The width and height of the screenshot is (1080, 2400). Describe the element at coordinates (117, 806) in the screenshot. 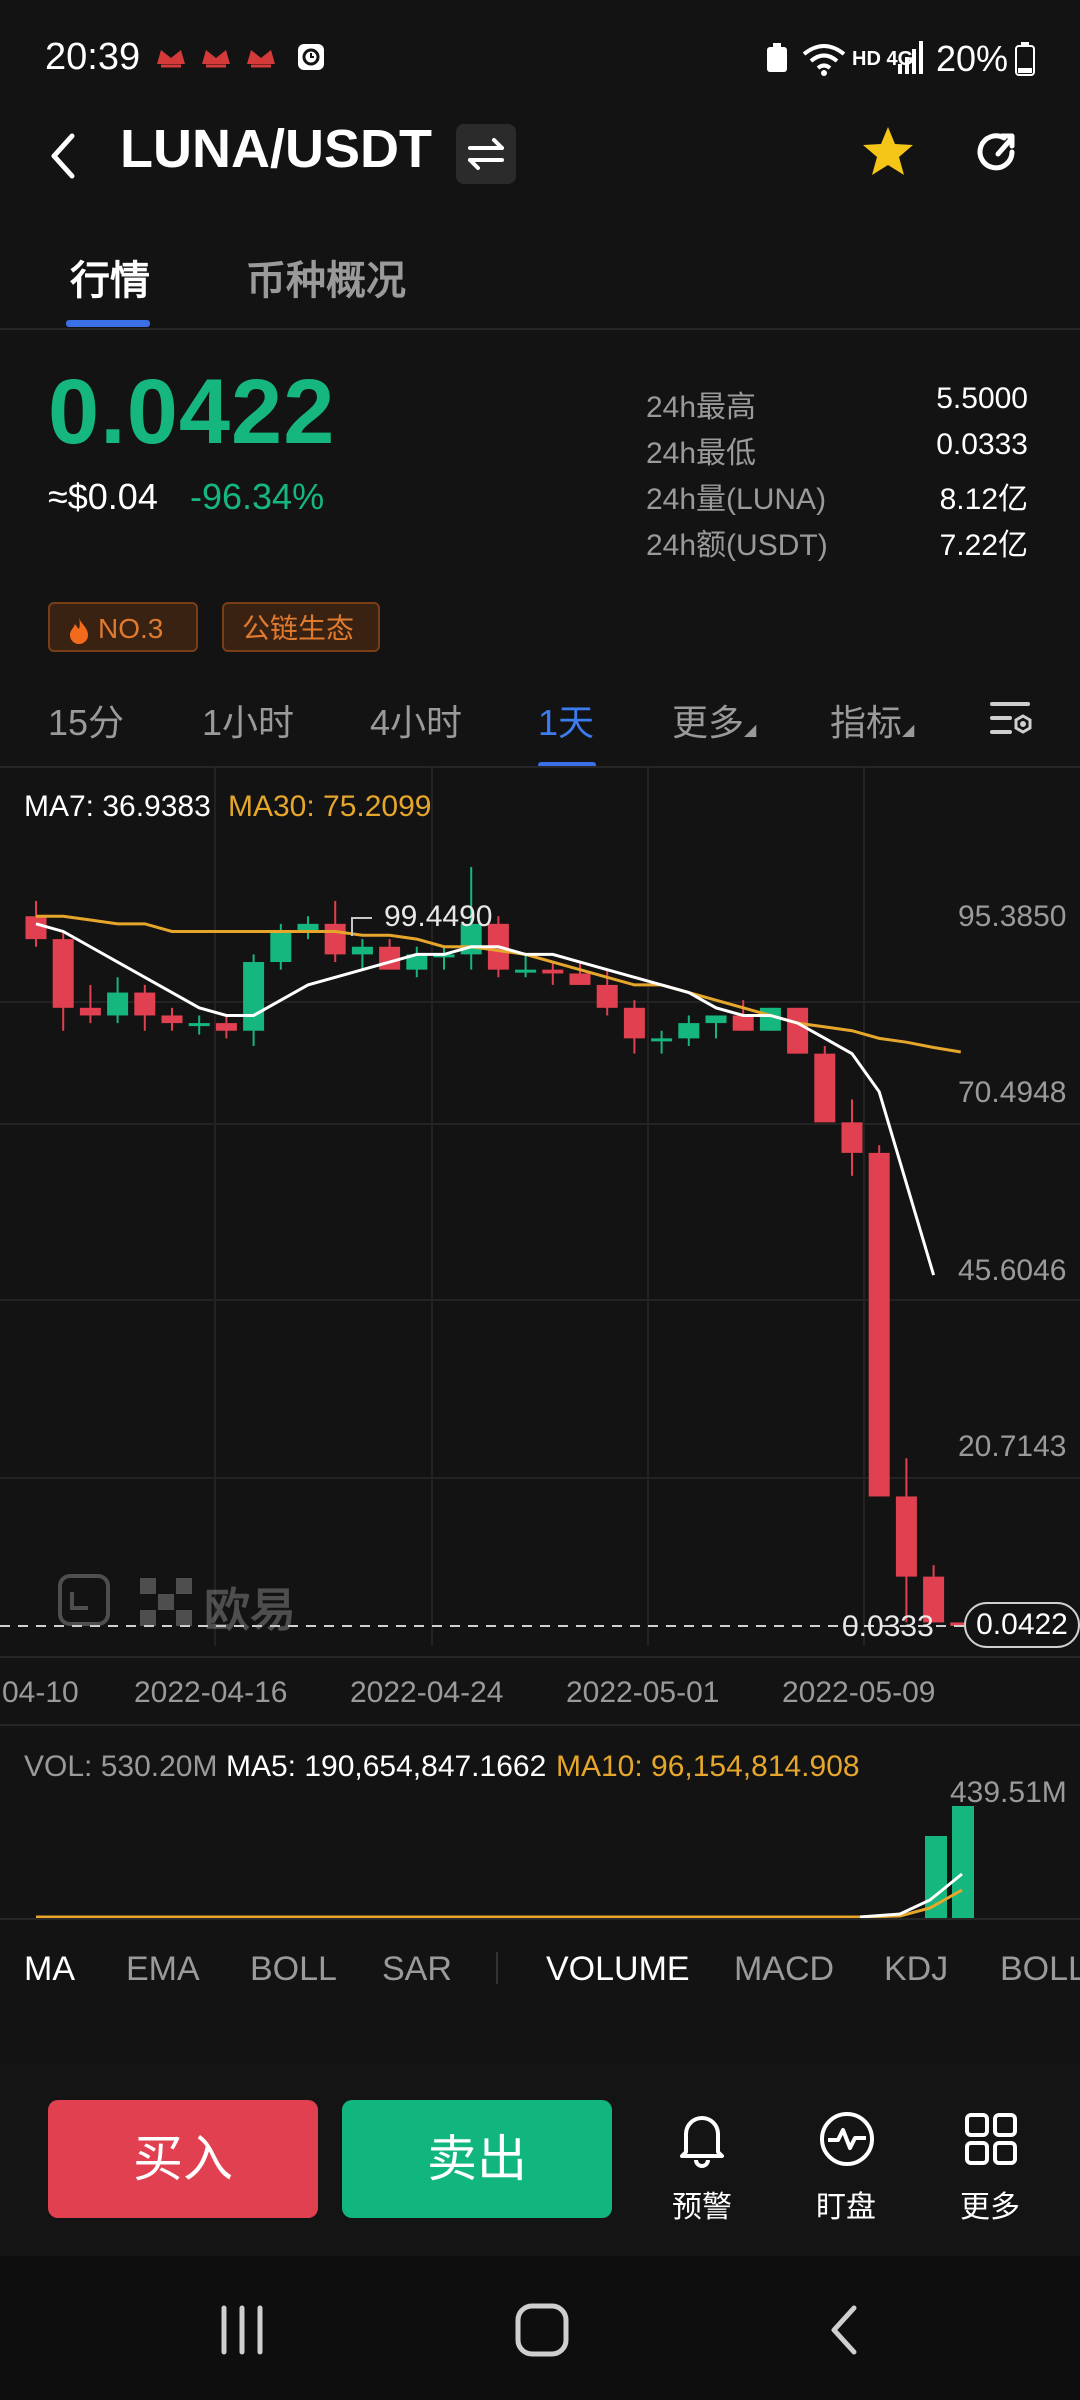

I see `ma7-value: MA7: 36.9383` at that location.